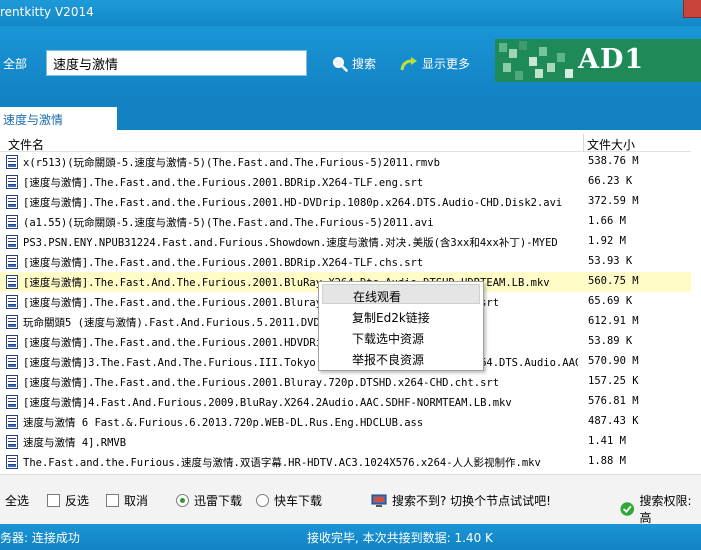 The width and height of the screenshot is (701, 550). I want to click on menu-item-download-selected: 下载选中资源, so click(401, 337).